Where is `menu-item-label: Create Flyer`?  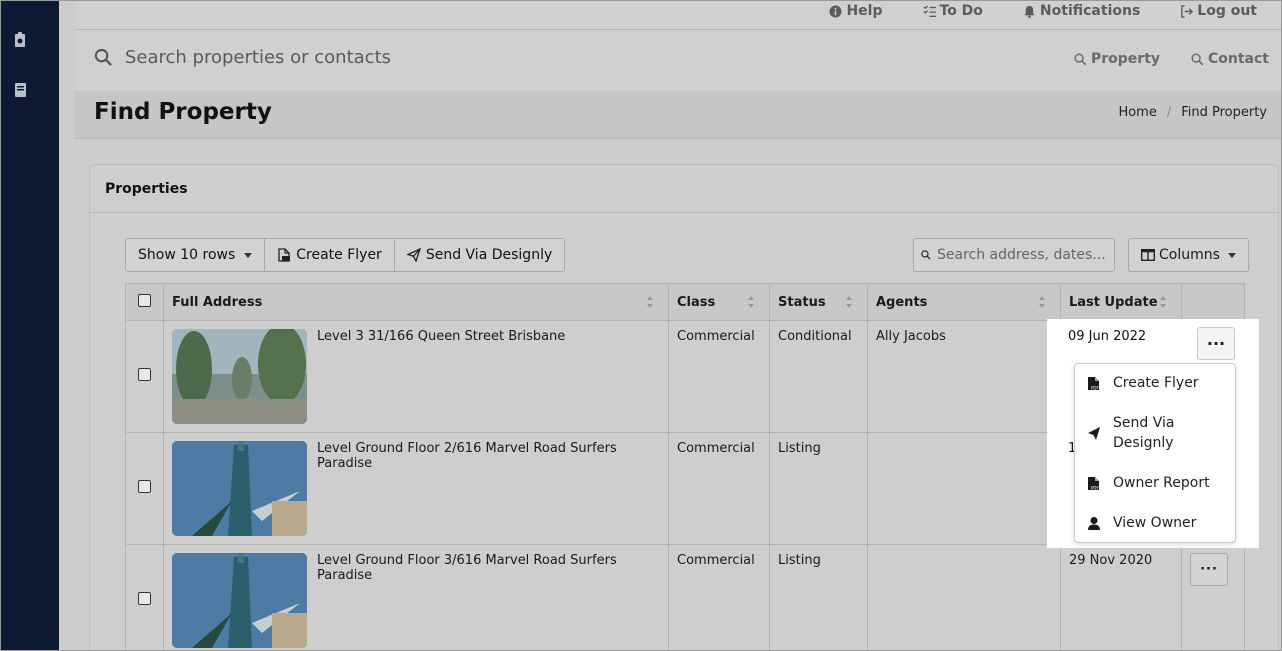
menu-item-label: Create Flyer is located at coordinates (1156, 383).